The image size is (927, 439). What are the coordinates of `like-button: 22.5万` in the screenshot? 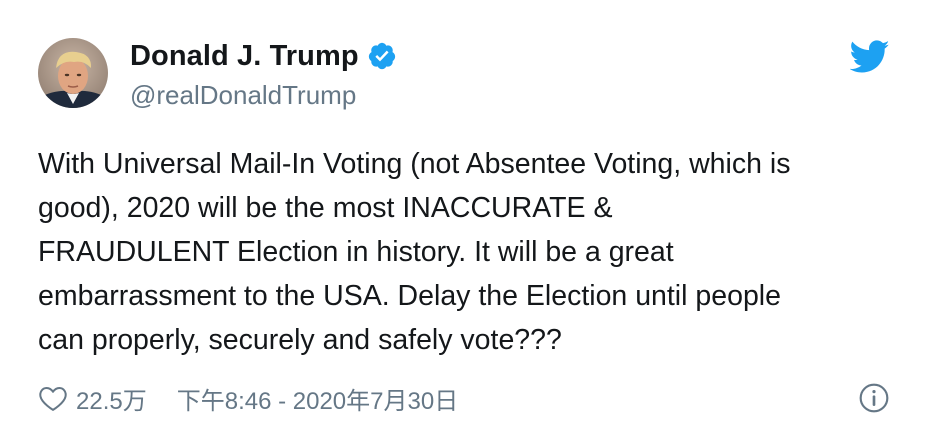 It's located at (92, 398).